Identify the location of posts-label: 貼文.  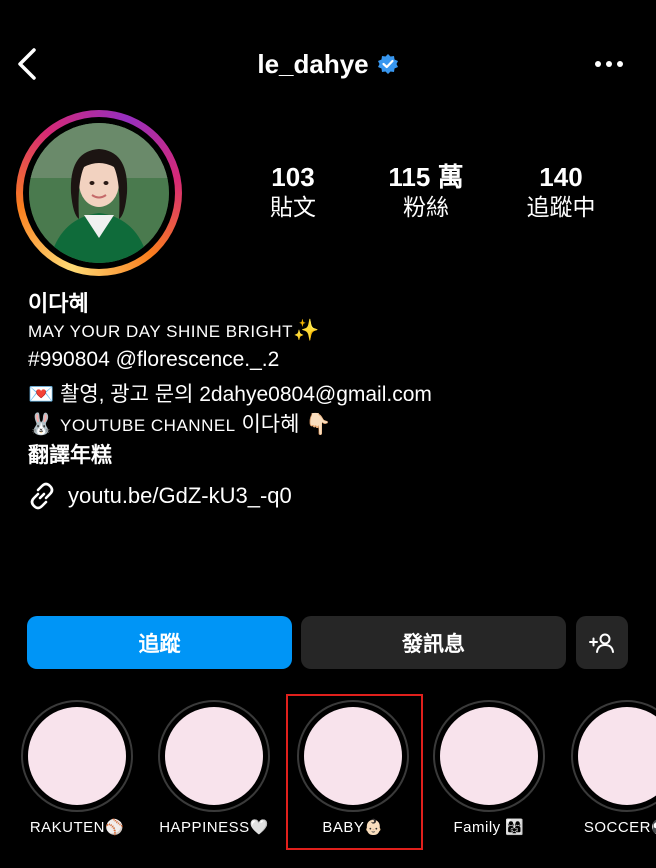
(293, 207).